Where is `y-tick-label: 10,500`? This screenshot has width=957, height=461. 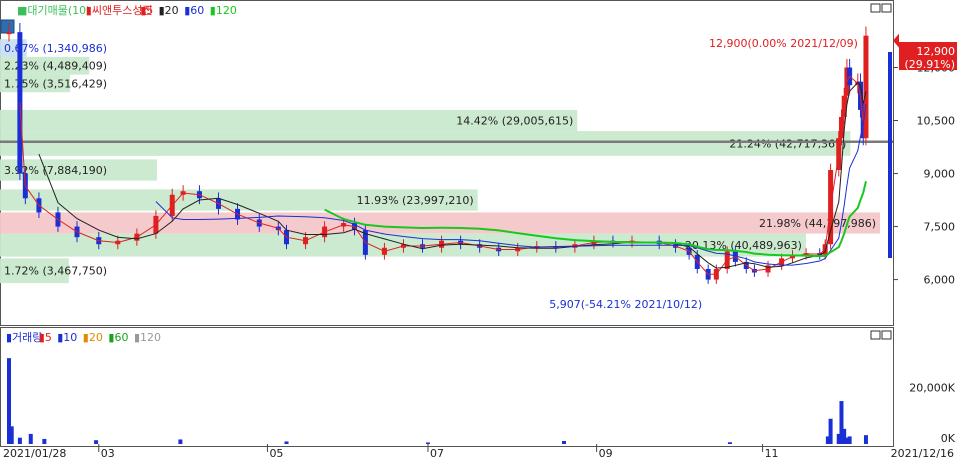 y-tick-label: 10,500 is located at coordinates (936, 121).